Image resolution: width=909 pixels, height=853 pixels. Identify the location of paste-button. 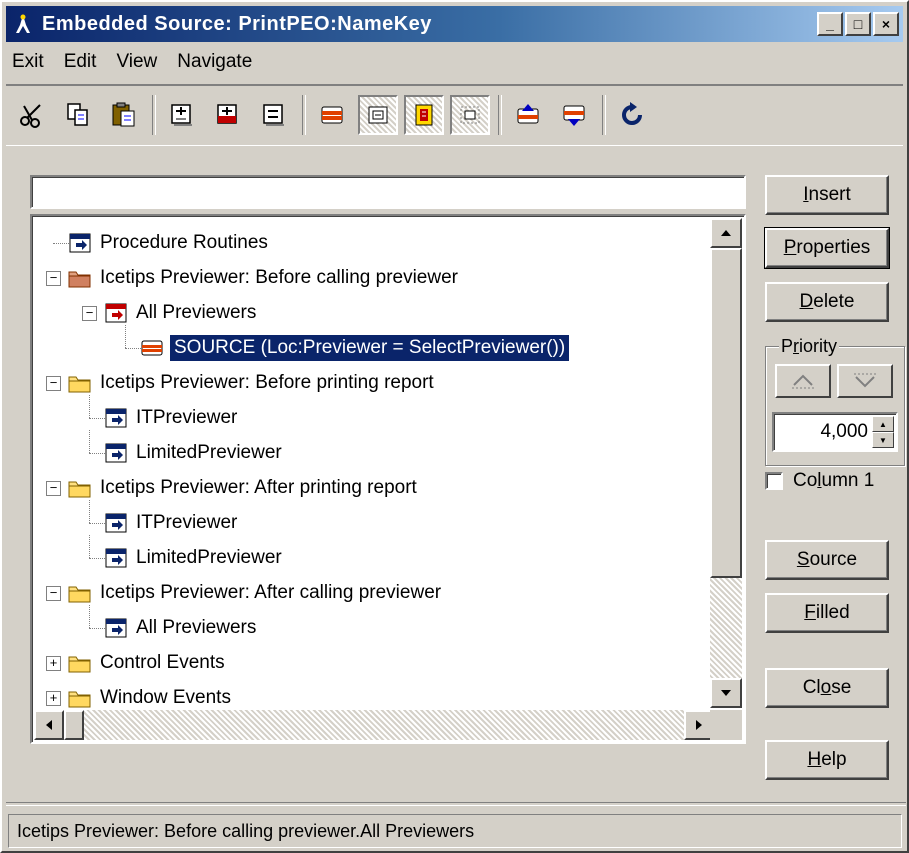
(124, 115).